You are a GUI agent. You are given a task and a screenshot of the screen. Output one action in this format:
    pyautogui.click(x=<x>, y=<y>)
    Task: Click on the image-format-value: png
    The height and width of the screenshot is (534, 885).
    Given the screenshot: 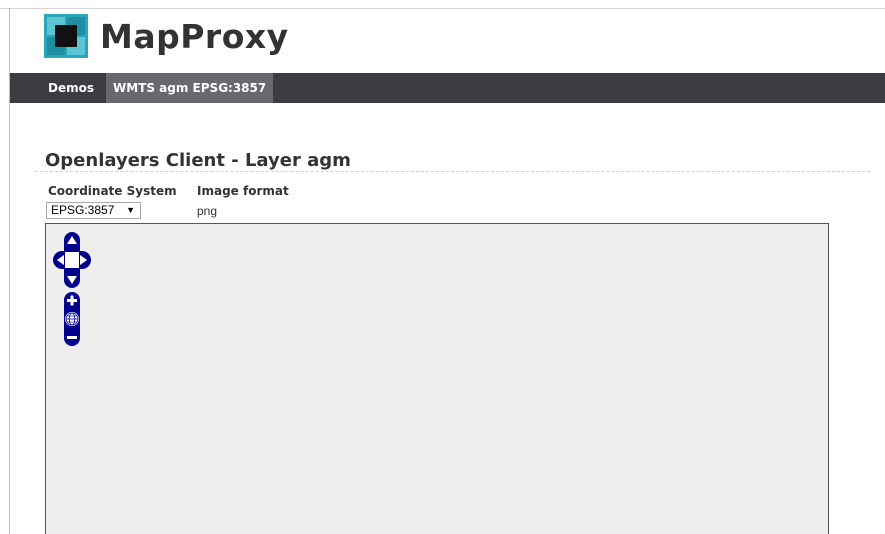 What is the action you would take?
    pyautogui.click(x=207, y=211)
    